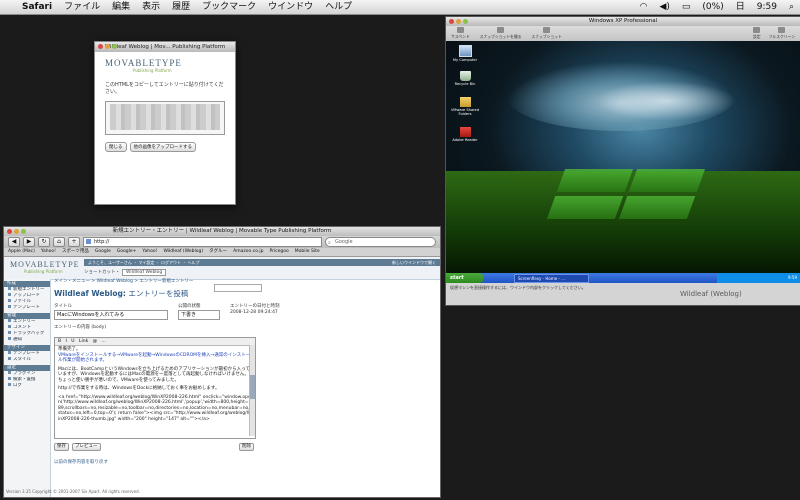 This screenshot has width=800, height=500. I want to click on start-button: start, so click(465, 278).